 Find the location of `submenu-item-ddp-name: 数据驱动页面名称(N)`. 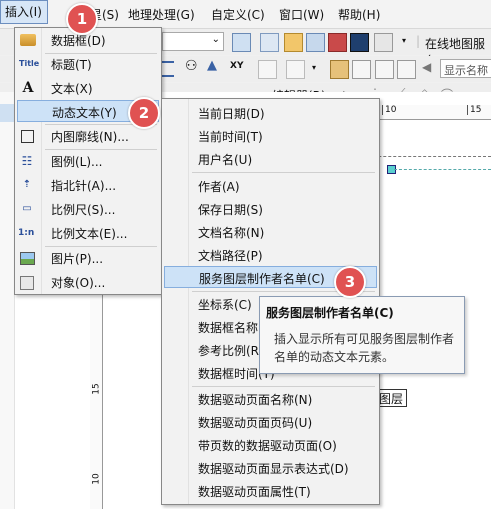

submenu-item-ddp-name: 数据驱动页面名称(N) is located at coordinates (270, 399).